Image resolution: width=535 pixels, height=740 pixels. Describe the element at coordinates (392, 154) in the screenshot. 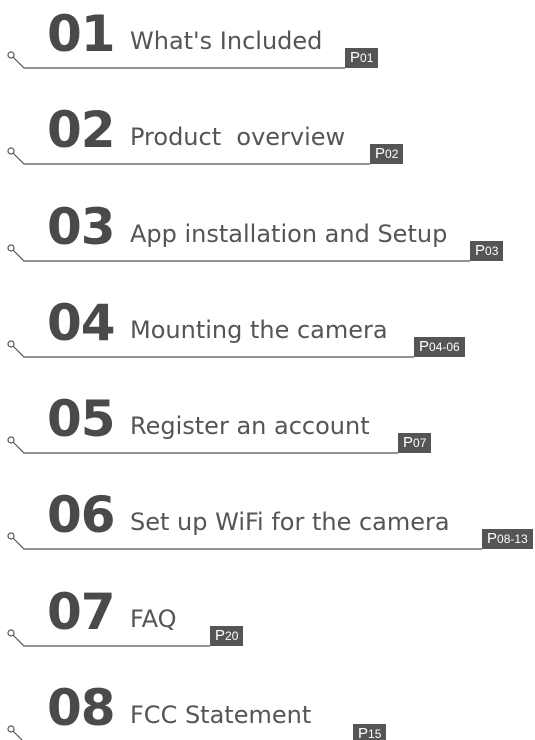

I see `page-badge-number: 02` at that location.